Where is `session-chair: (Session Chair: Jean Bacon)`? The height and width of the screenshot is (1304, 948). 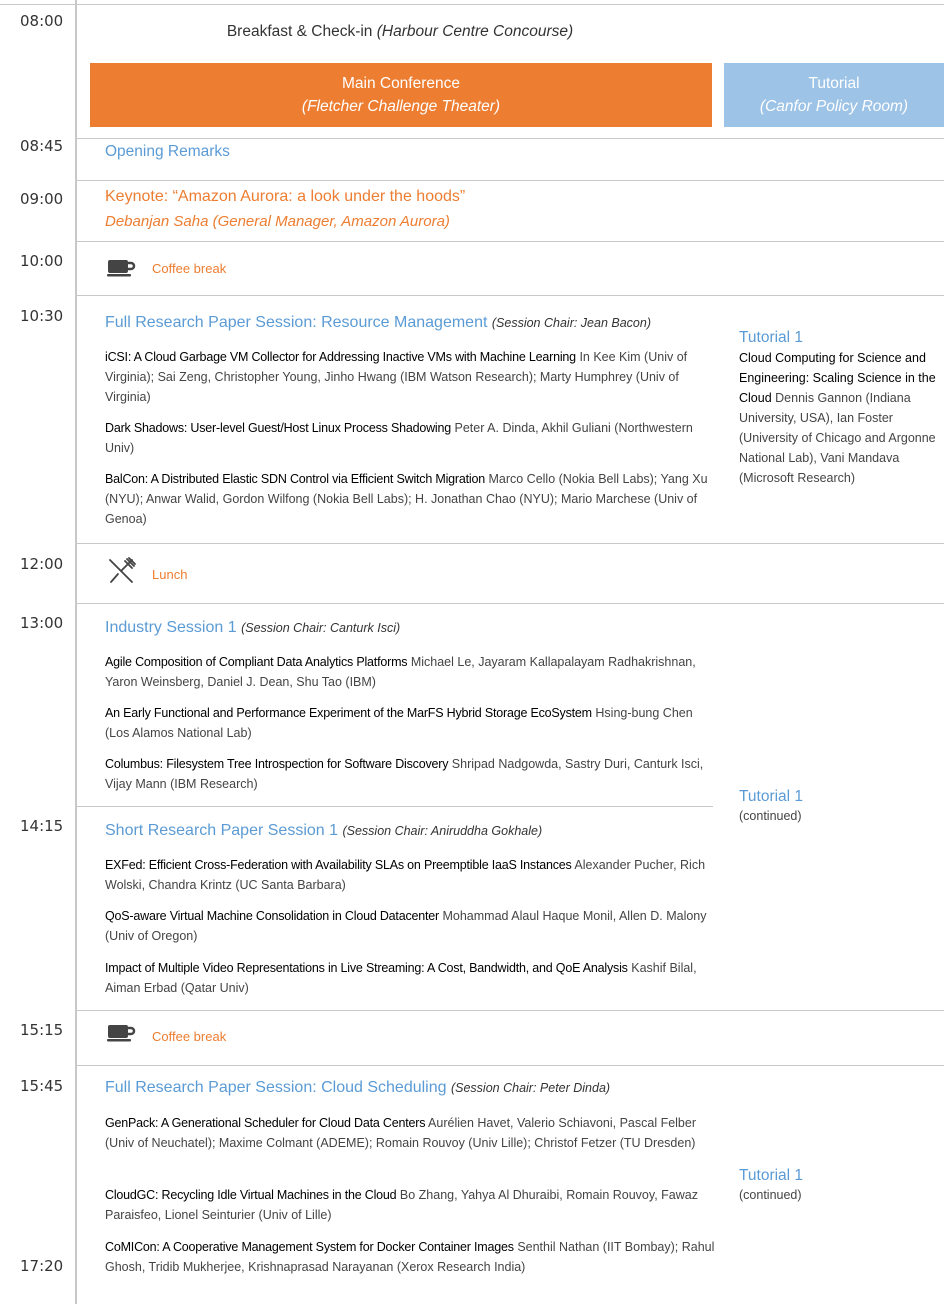 session-chair: (Session Chair: Jean Bacon) is located at coordinates (571, 323).